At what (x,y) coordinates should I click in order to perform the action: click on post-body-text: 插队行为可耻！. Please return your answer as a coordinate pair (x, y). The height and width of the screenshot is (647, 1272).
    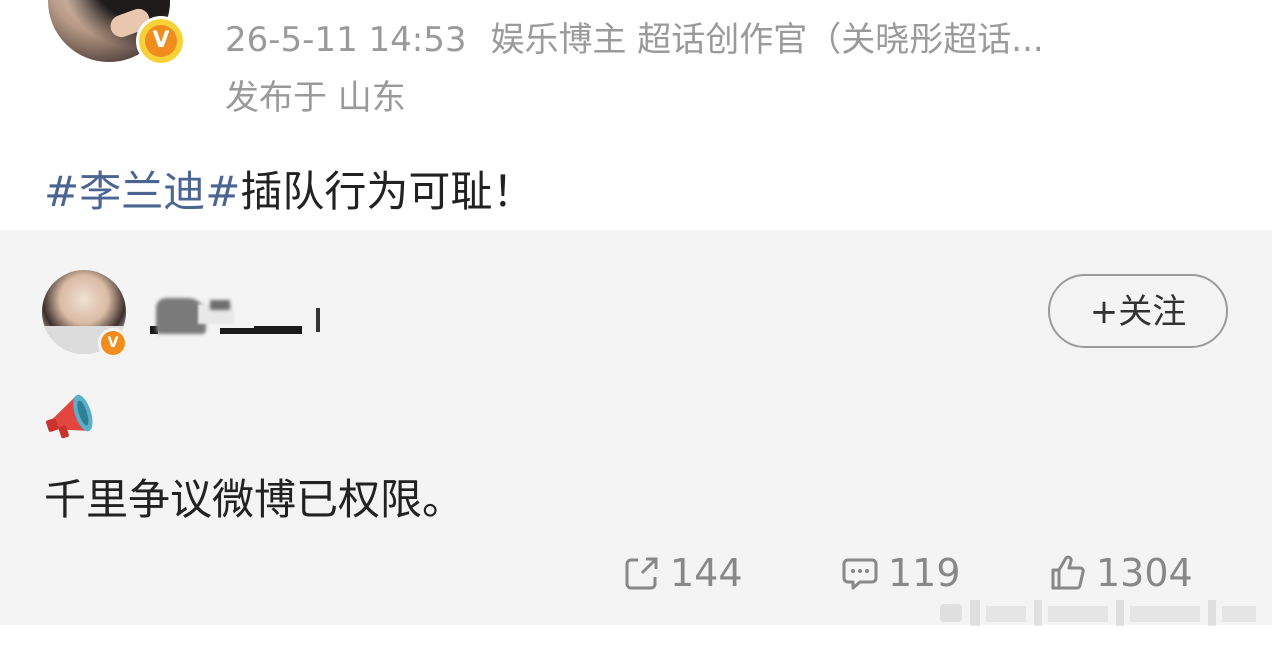
    Looking at the image, I should click on (387, 191).